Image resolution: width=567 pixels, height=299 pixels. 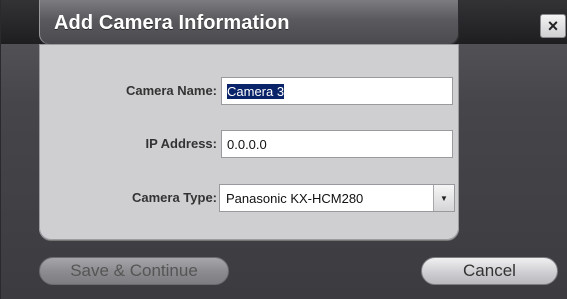 What do you see at coordinates (337, 91) in the screenshot?
I see `camera-name-field: Camera 3` at bounding box center [337, 91].